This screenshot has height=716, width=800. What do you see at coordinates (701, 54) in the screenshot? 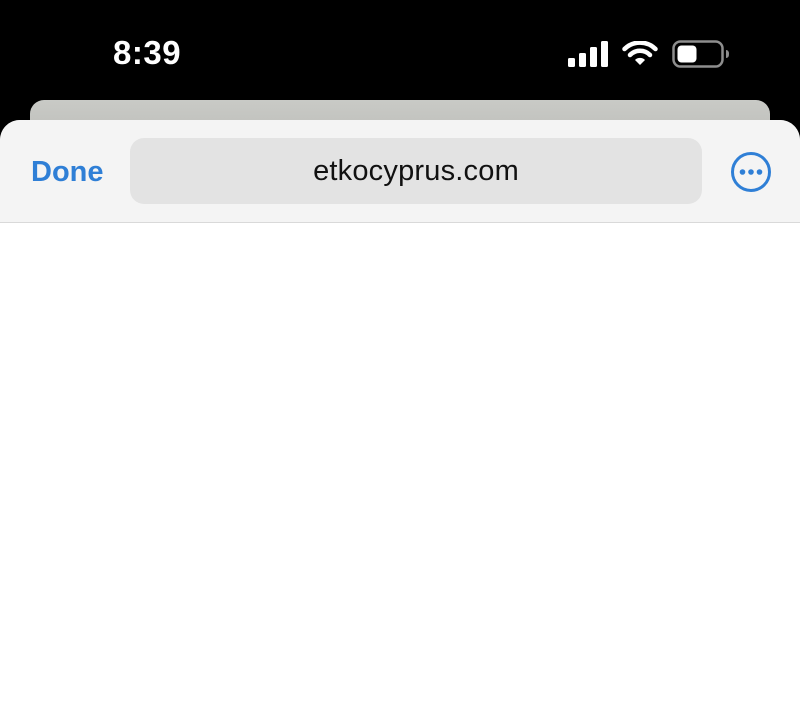
I see `battery-icon` at bounding box center [701, 54].